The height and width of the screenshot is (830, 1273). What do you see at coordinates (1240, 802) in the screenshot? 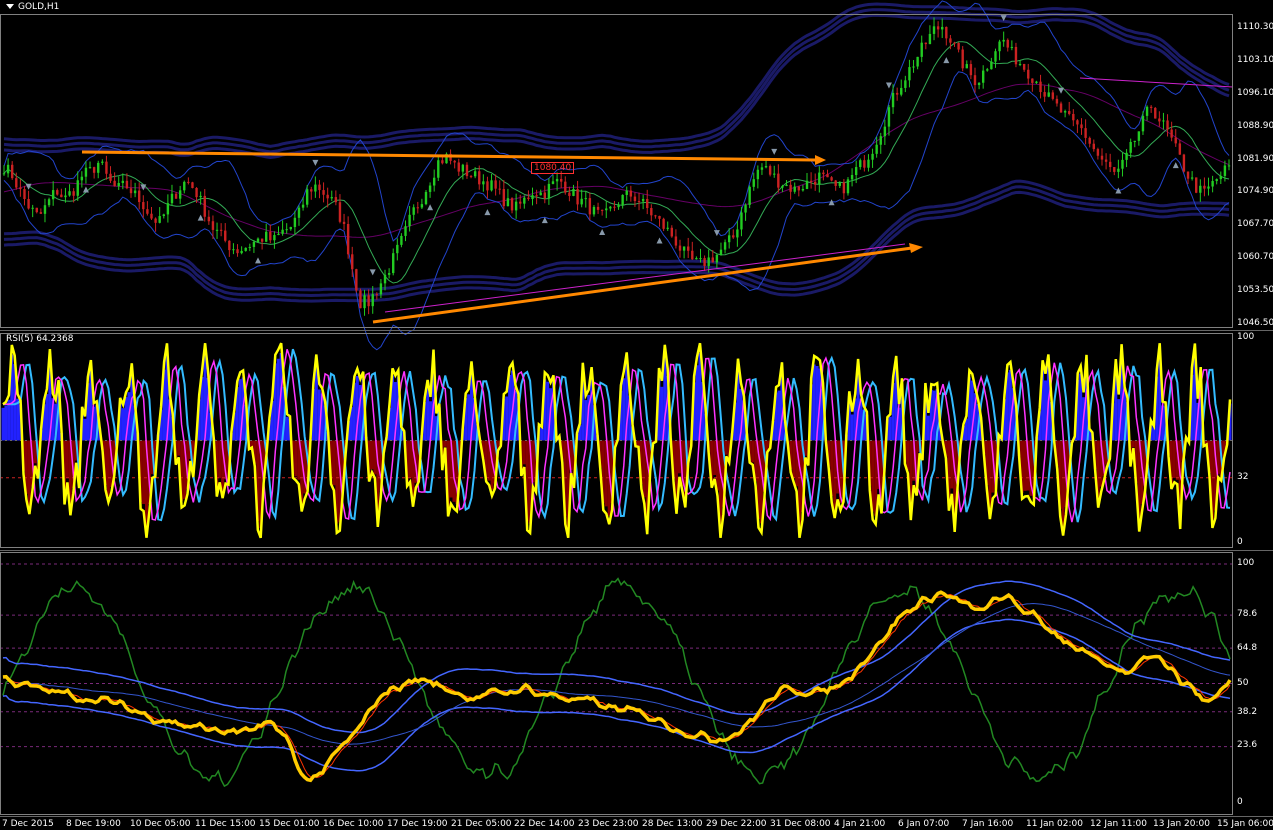
I see `oscillator-axis-tick: 0` at bounding box center [1240, 802].